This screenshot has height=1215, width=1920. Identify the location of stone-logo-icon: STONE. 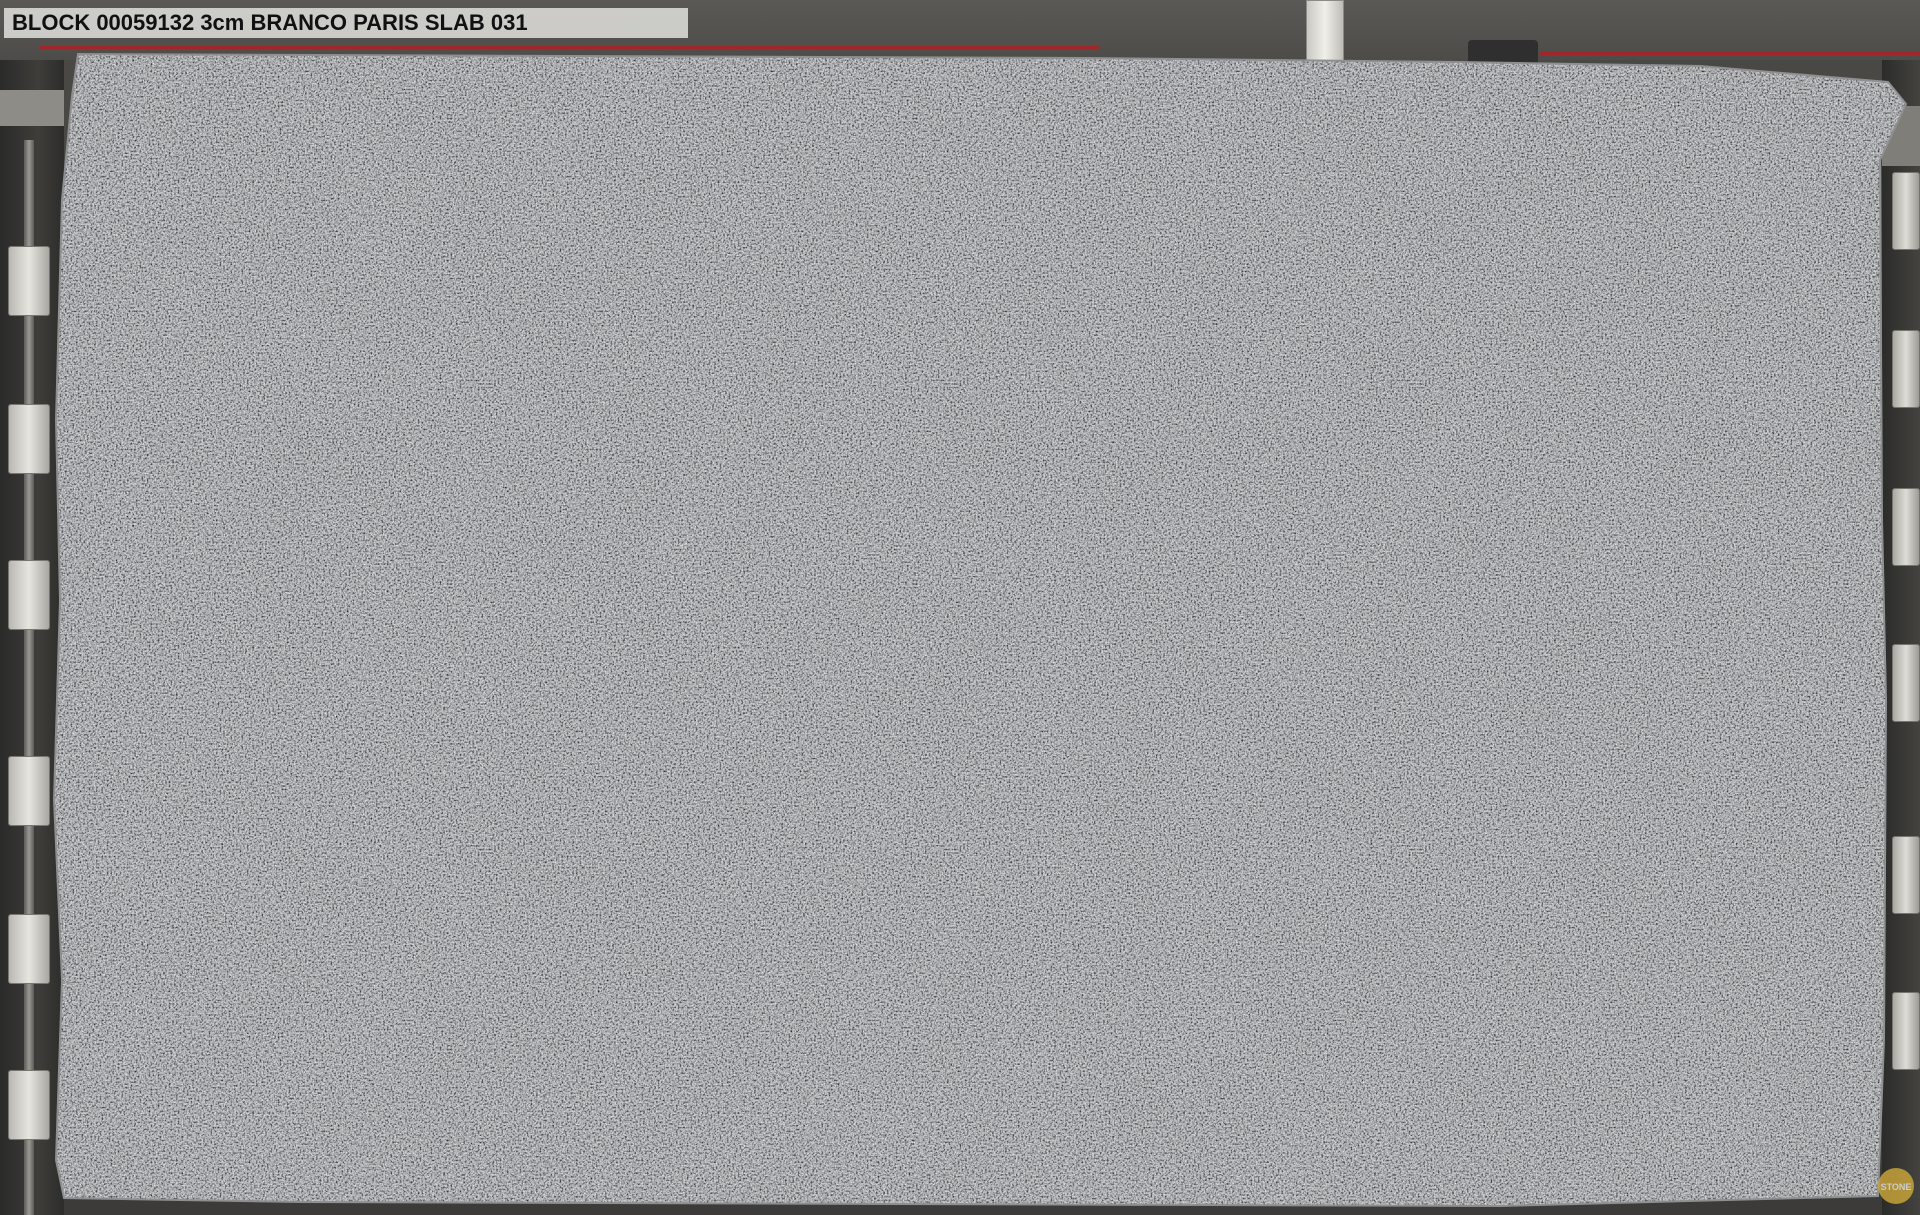
(1896, 1186).